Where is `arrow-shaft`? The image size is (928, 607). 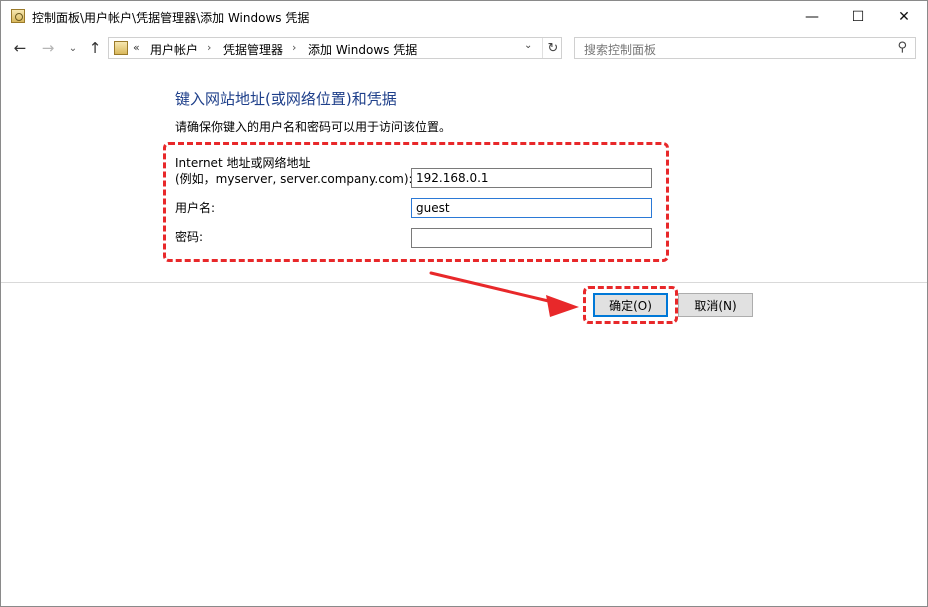
arrow-shaft is located at coordinates (496, 288).